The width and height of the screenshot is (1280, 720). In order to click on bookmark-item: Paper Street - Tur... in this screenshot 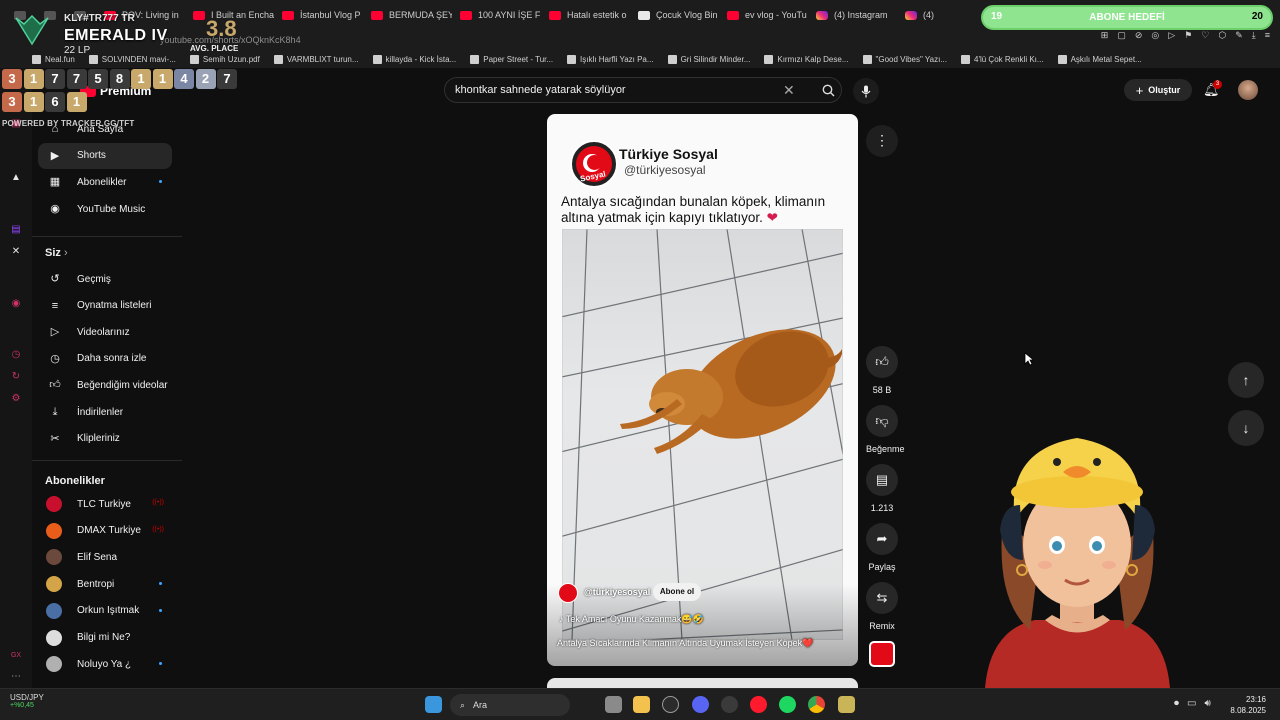, I will do `click(511, 59)`.